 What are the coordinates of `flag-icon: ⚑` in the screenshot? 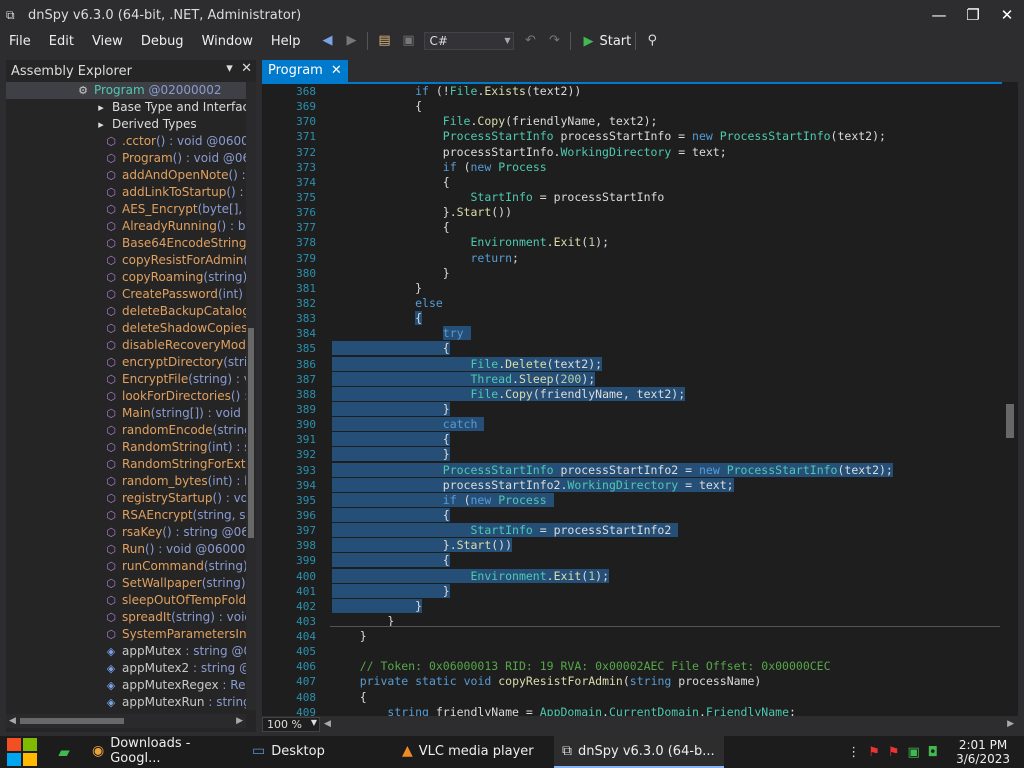 It's located at (874, 752).